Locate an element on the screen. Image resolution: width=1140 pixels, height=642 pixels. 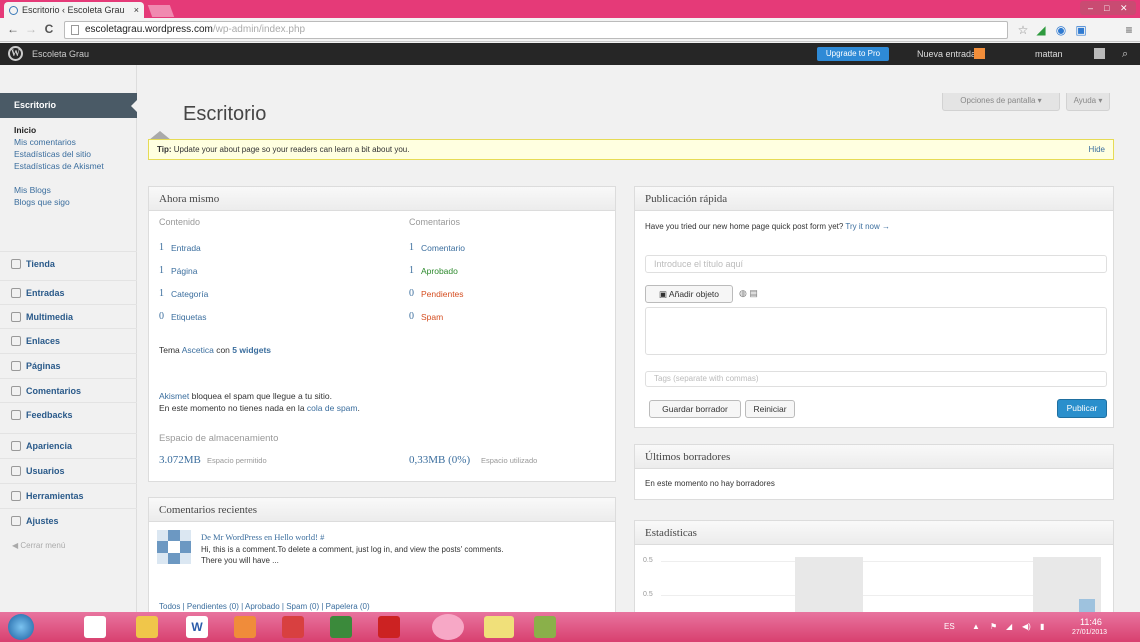
help-button: Ayuda ▾ is located at coordinates (1088, 102).